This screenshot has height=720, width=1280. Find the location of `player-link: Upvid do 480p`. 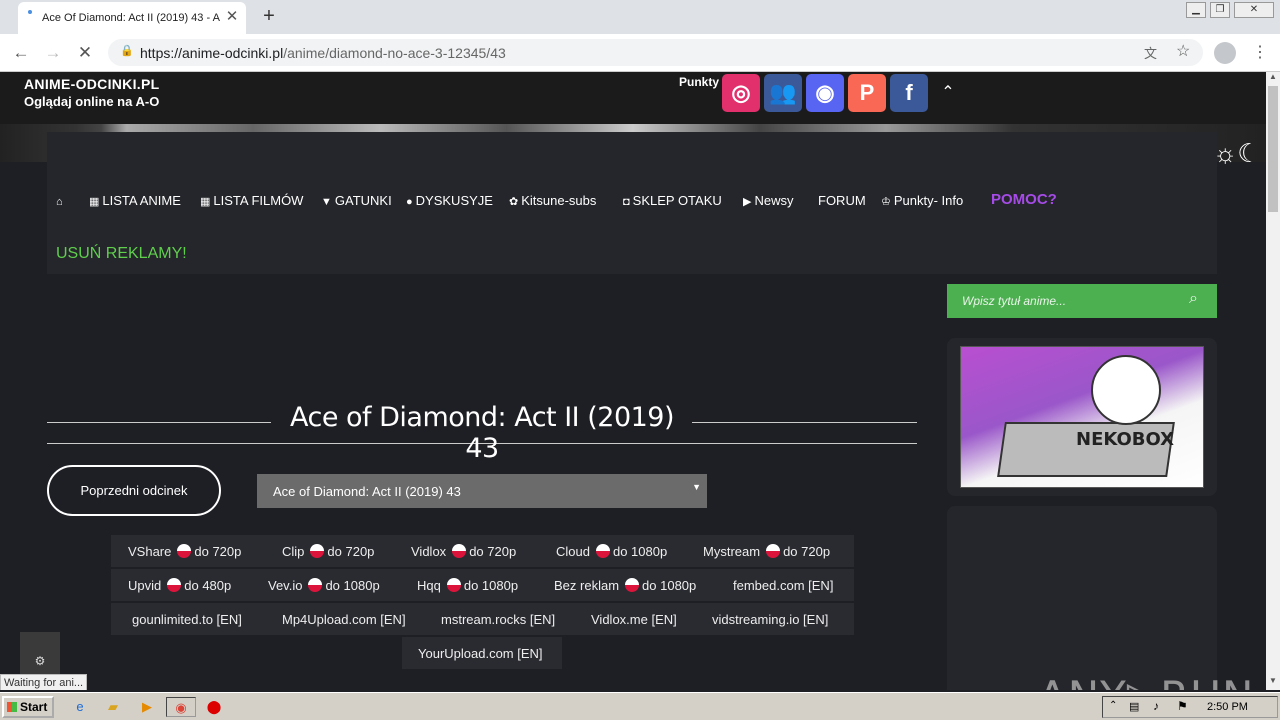

player-link: Upvid do 480p is located at coordinates (179, 585).